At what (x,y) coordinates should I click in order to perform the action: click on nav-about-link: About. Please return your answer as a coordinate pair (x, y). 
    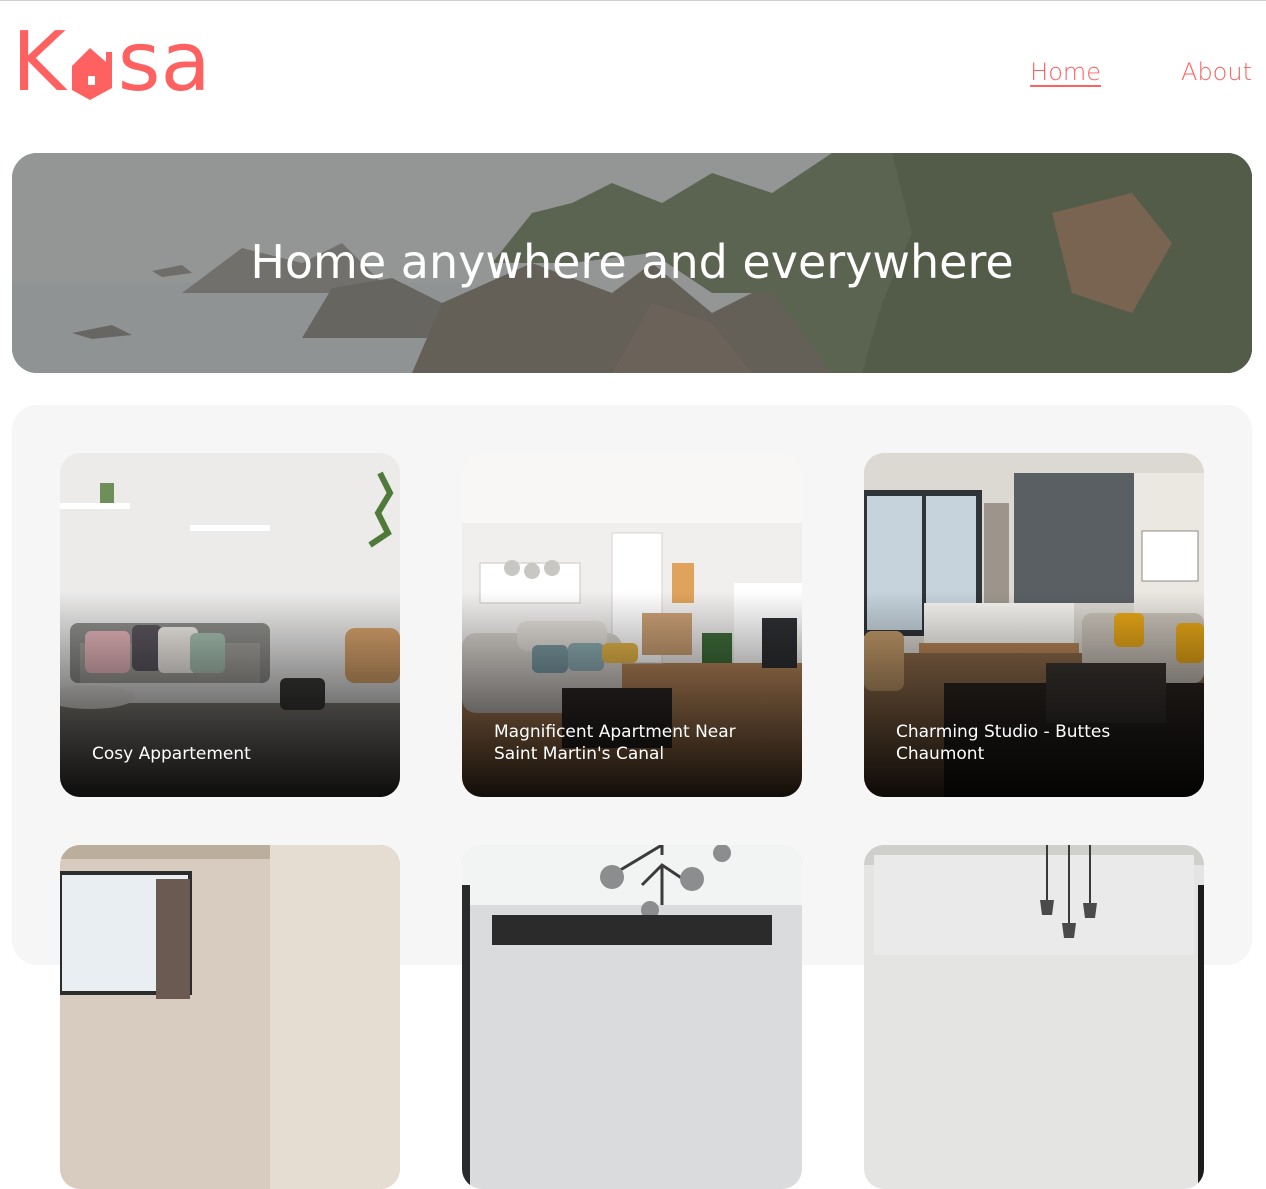
    Looking at the image, I should click on (1216, 72).